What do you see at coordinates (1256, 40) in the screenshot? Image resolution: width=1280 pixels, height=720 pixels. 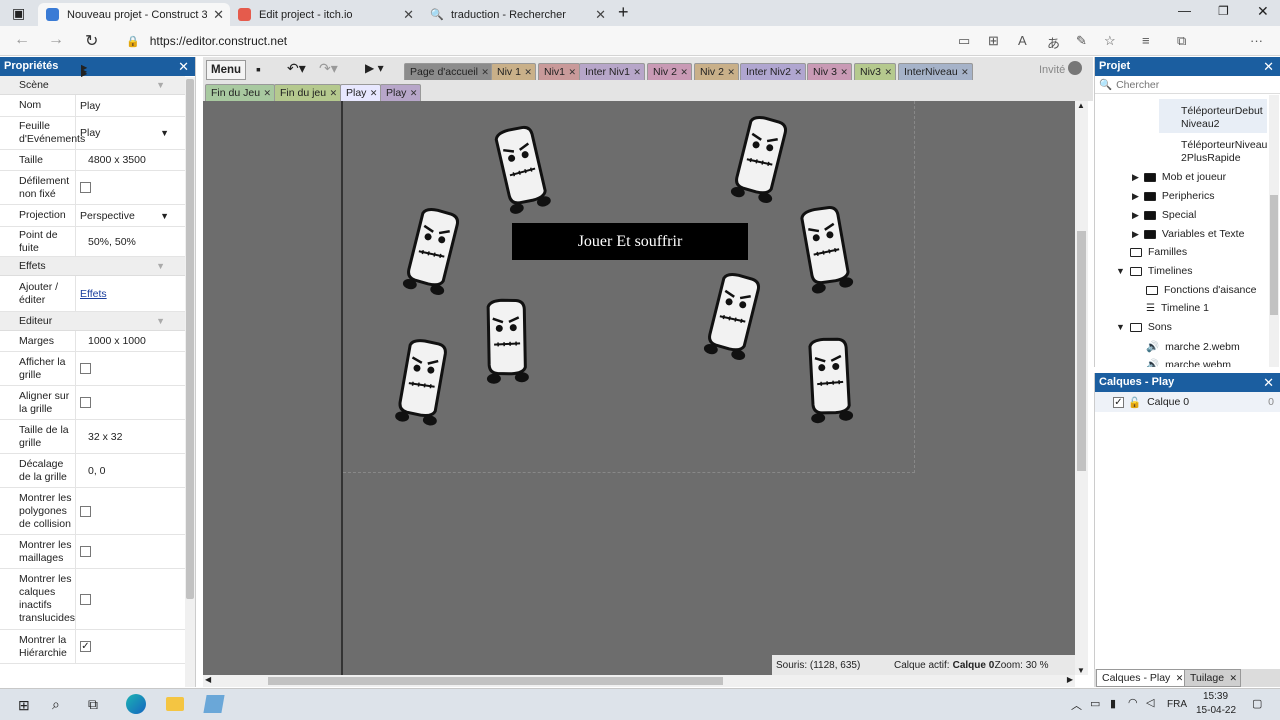 I see `more-icon: ···` at bounding box center [1256, 40].